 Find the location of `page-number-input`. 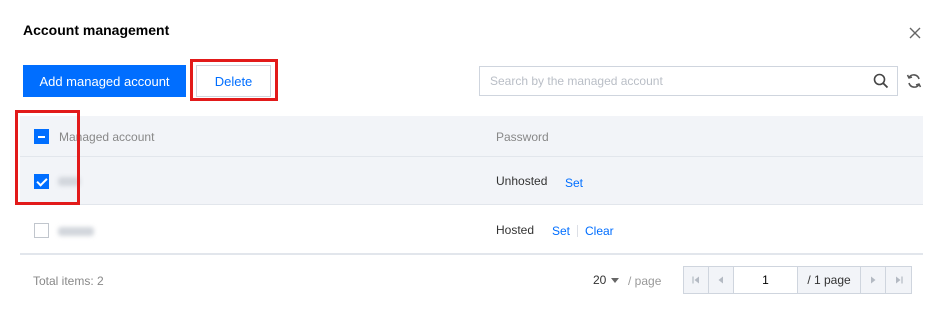

page-number-input is located at coordinates (766, 280).